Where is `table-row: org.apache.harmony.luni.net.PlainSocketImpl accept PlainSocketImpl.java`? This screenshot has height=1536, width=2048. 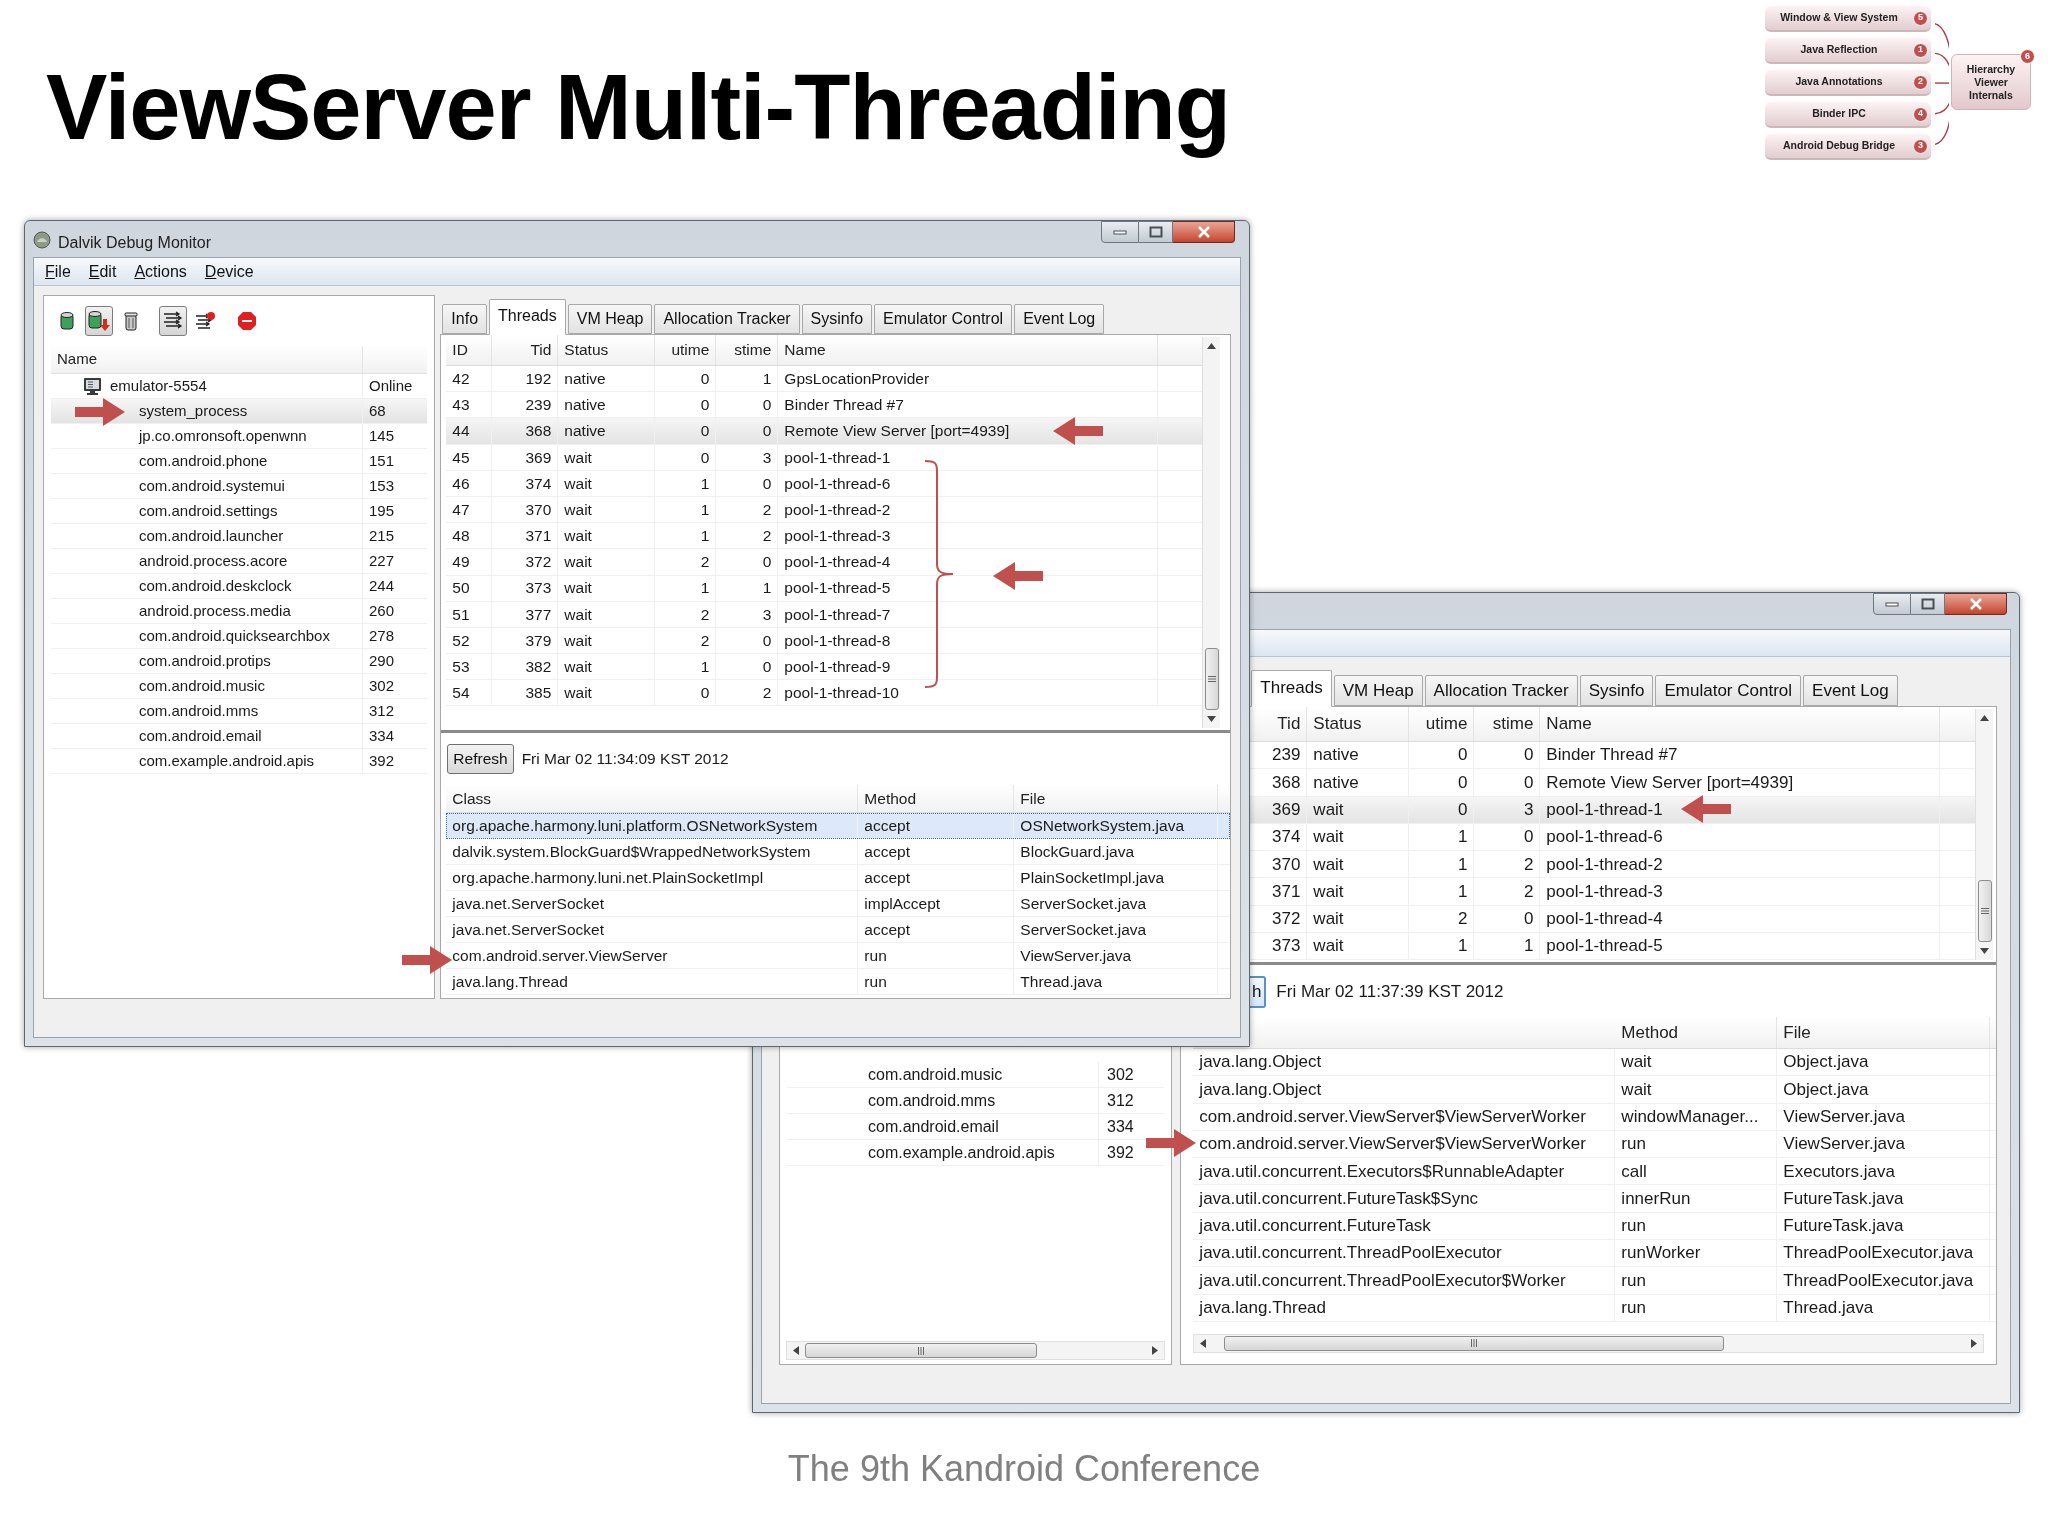
table-row: org.apache.harmony.luni.net.PlainSocketImpl accept PlainSocketImpl.java is located at coordinates (838, 878).